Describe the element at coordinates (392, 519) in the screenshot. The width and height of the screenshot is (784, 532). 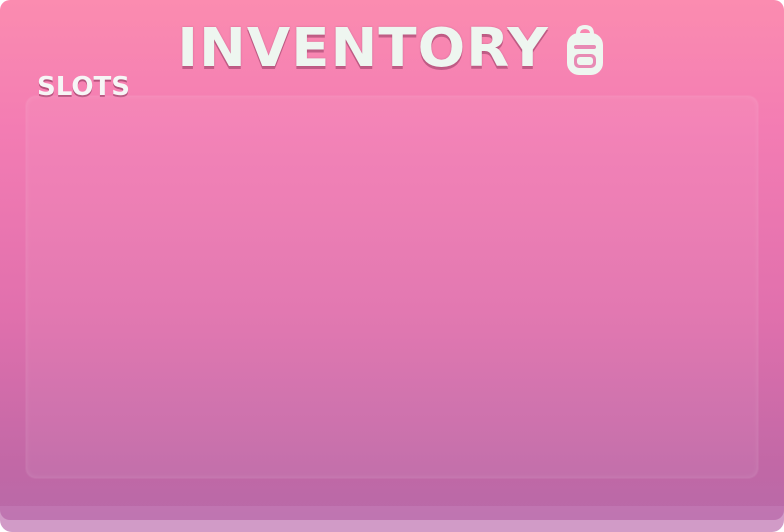
I see `panel-bottom-edge` at that location.